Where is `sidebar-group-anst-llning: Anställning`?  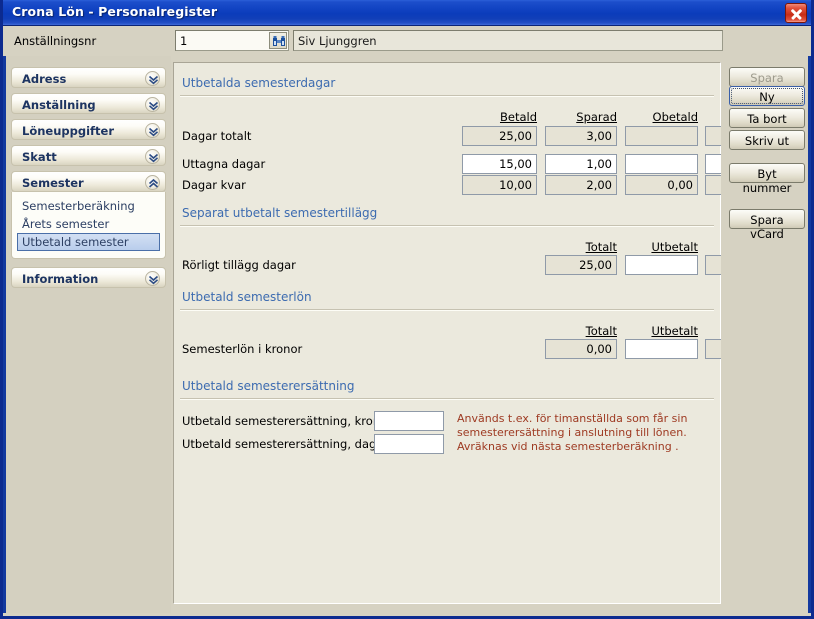
sidebar-group-anst-llning: Anställning is located at coordinates (88, 103).